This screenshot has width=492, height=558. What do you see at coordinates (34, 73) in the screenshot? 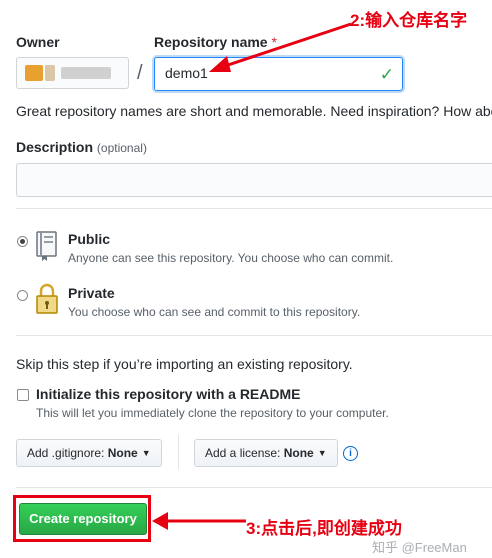
I see `owner-avatar` at bounding box center [34, 73].